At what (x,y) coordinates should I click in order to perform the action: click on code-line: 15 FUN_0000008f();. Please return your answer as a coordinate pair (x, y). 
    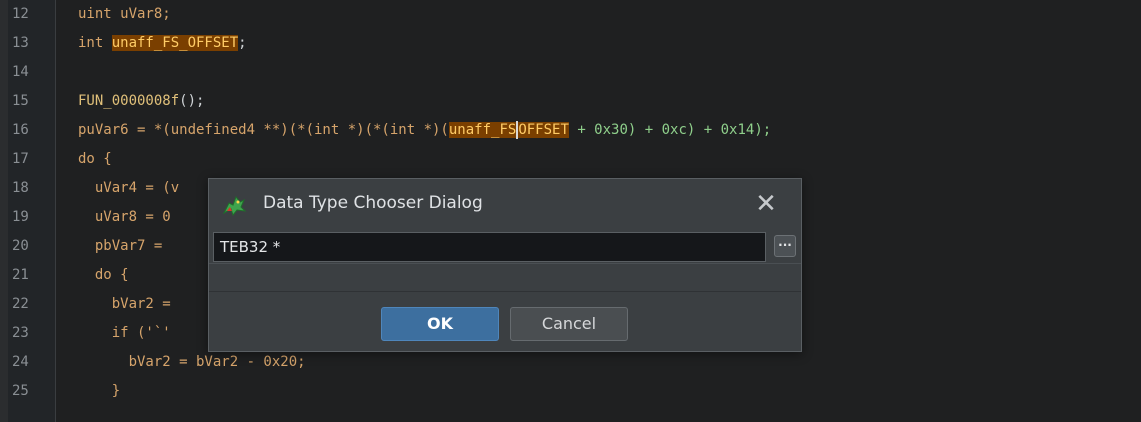
    Looking at the image, I should click on (576, 101).